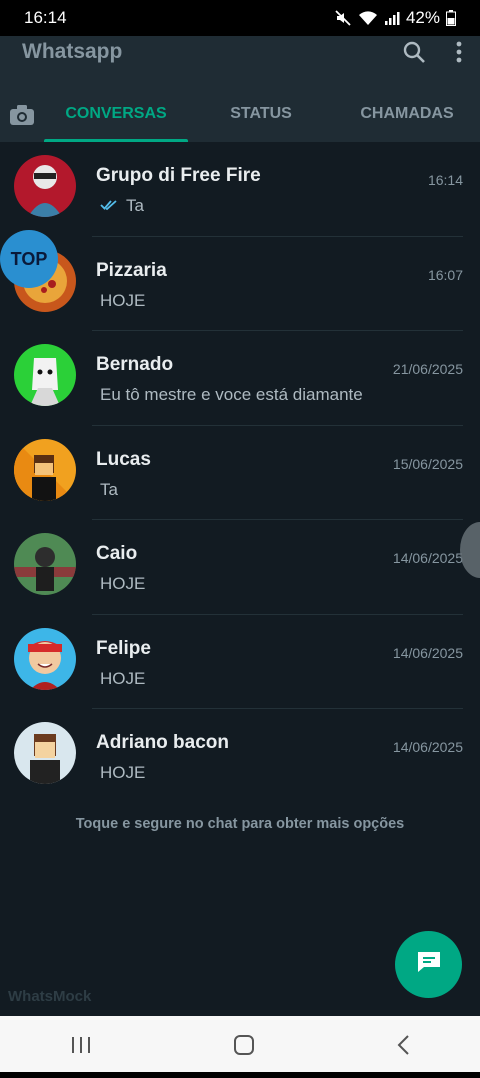  Describe the element at coordinates (45, 17) in the screenshot. I see `clock: 16:14` at that location.